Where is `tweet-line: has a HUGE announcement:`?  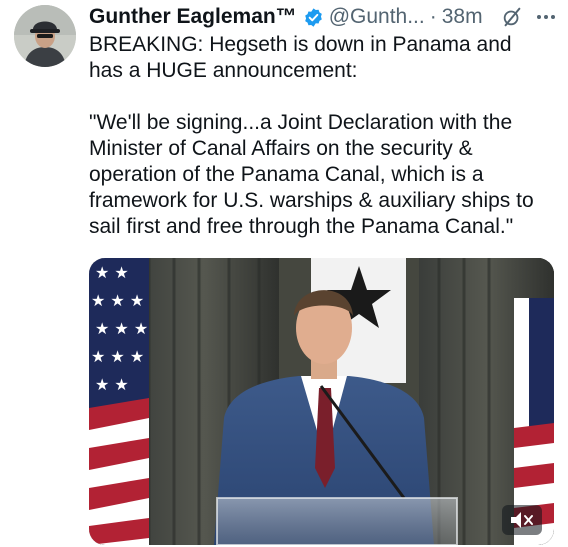 tweet-line: has a HUGE announcement: is located at coordinates (223, 70).